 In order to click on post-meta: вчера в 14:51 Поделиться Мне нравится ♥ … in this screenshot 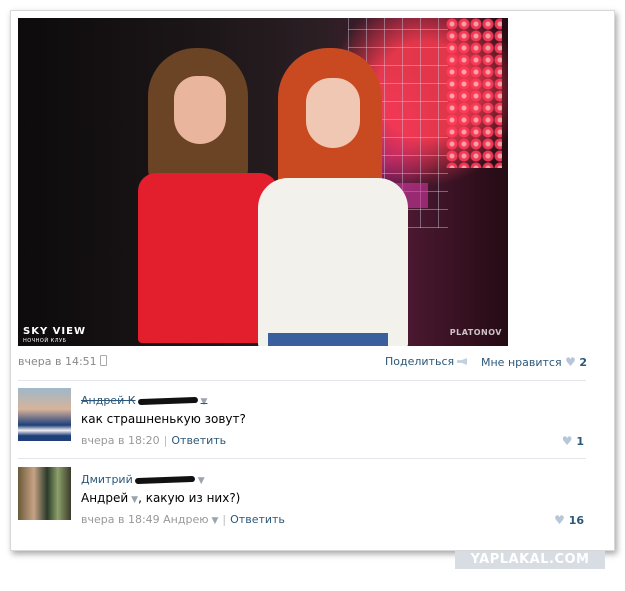, I will do `click(307, 364)`.